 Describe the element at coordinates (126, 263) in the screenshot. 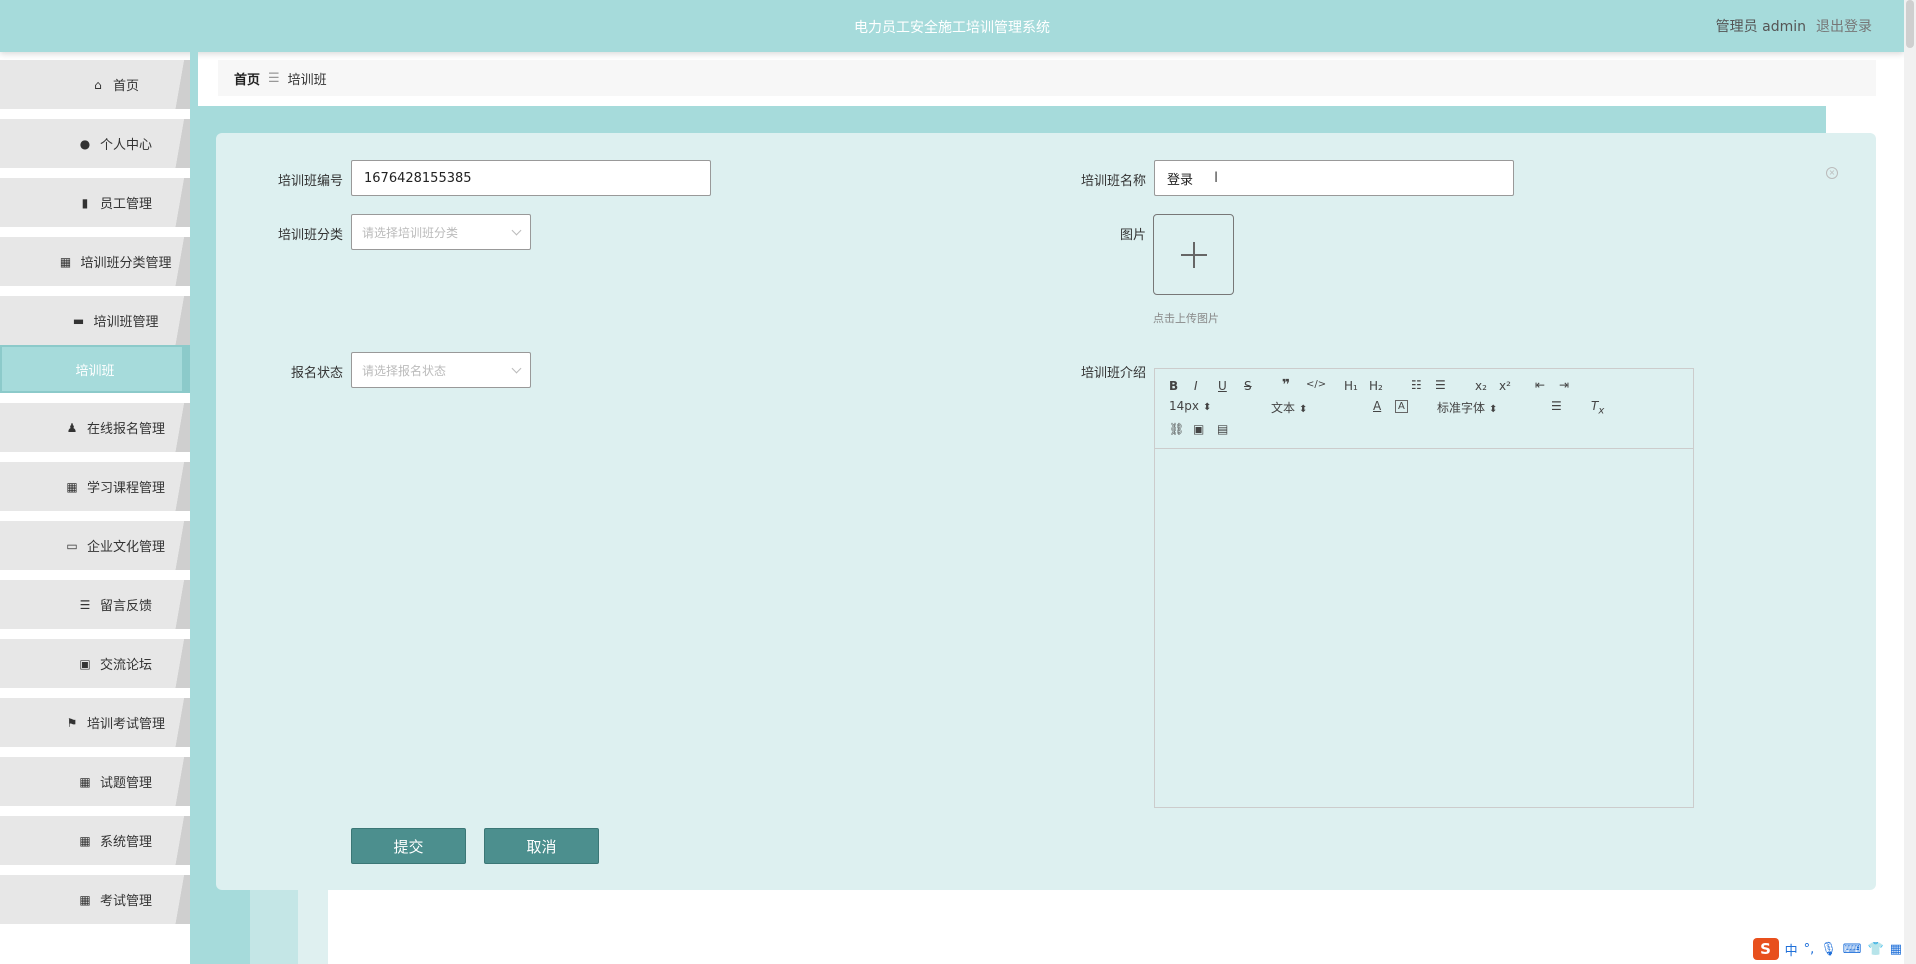

I see `sidebar-item-label: 培训班分类管理` at that location.